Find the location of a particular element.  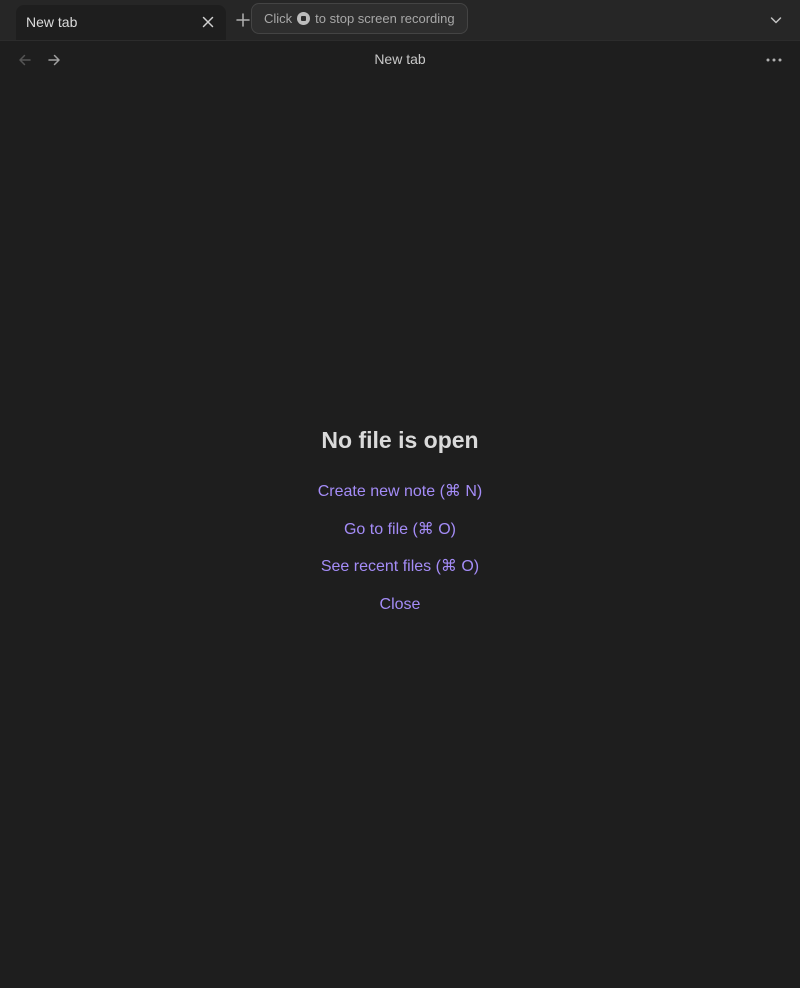

go-to-file-link: Go to file (⌘ O) is located at coordinates (400, 530).